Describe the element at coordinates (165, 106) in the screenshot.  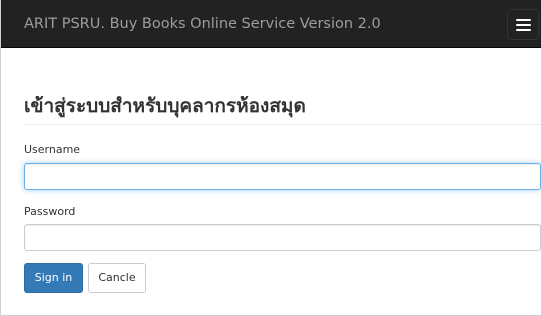
I see `page-title: เข้าสู่ระบบสำหรับบุคลากรห้องสมุด` at that location.